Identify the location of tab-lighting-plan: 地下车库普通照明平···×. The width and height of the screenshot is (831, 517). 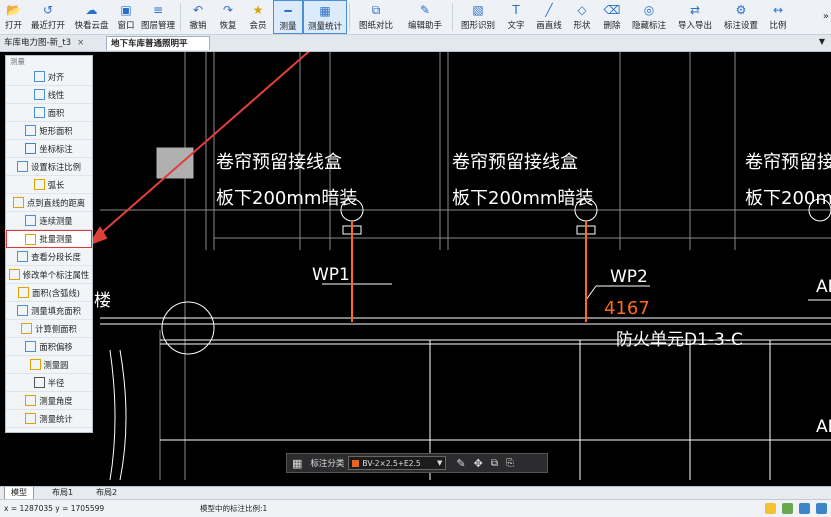
(158, 49).